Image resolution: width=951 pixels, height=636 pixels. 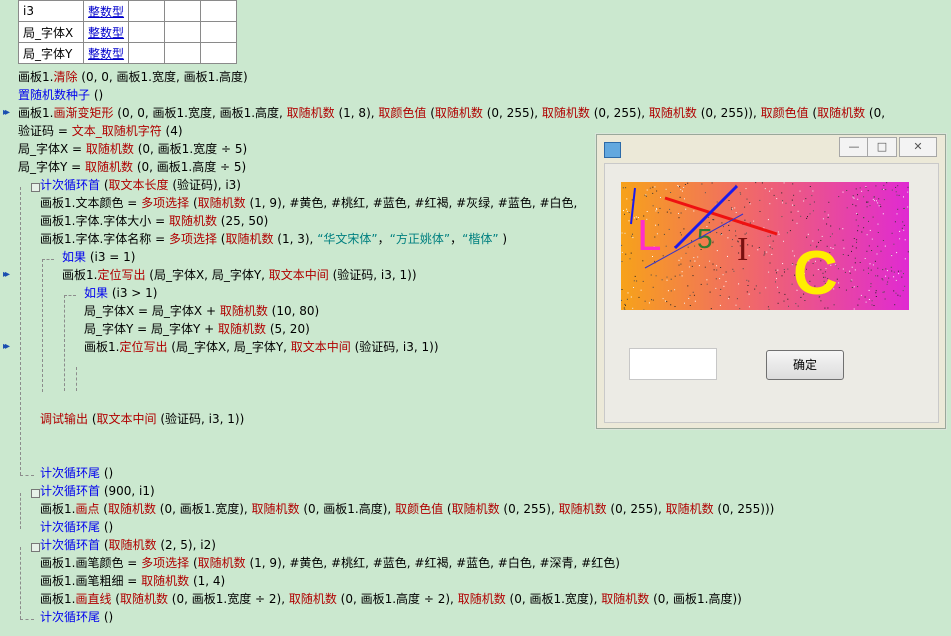 What do you see at coordinates (397, 599) in the screenshot?
I see `code-token: (0, 画板1.高度 ÷ 2),` at bounding box center [397, 599].